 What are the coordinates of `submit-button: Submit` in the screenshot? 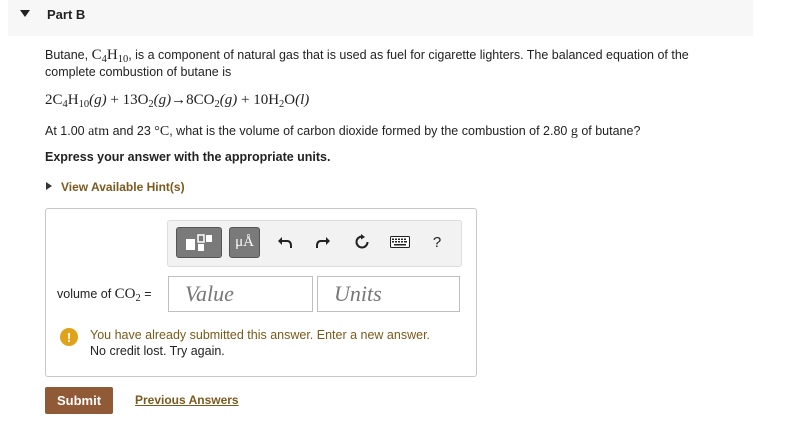 It's located at (79, 400).